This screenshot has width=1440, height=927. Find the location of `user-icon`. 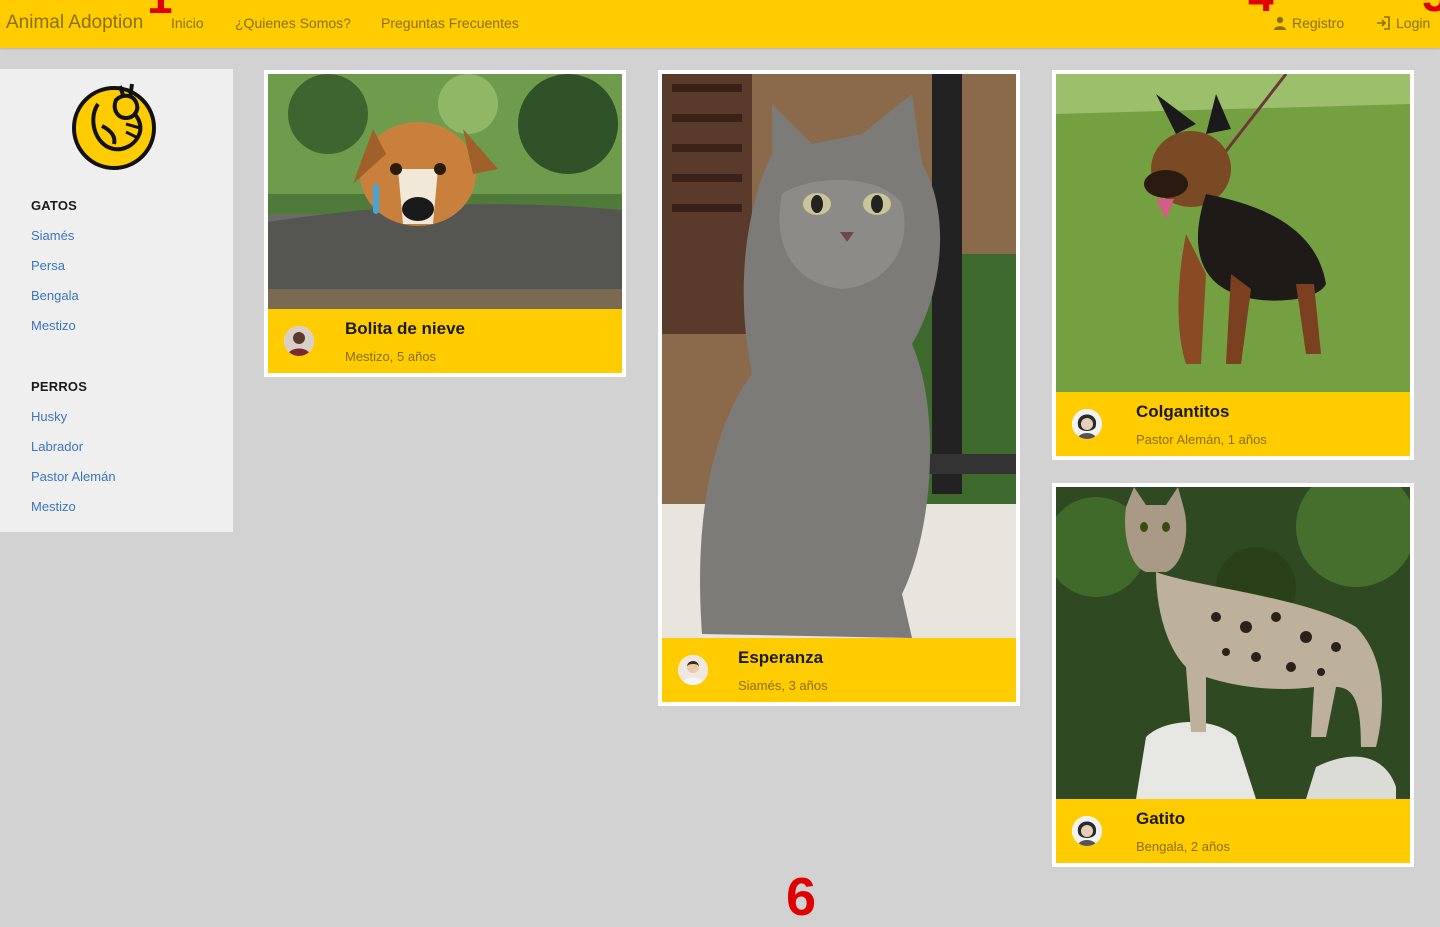

user-icon is located at coordinates (1280, 23).